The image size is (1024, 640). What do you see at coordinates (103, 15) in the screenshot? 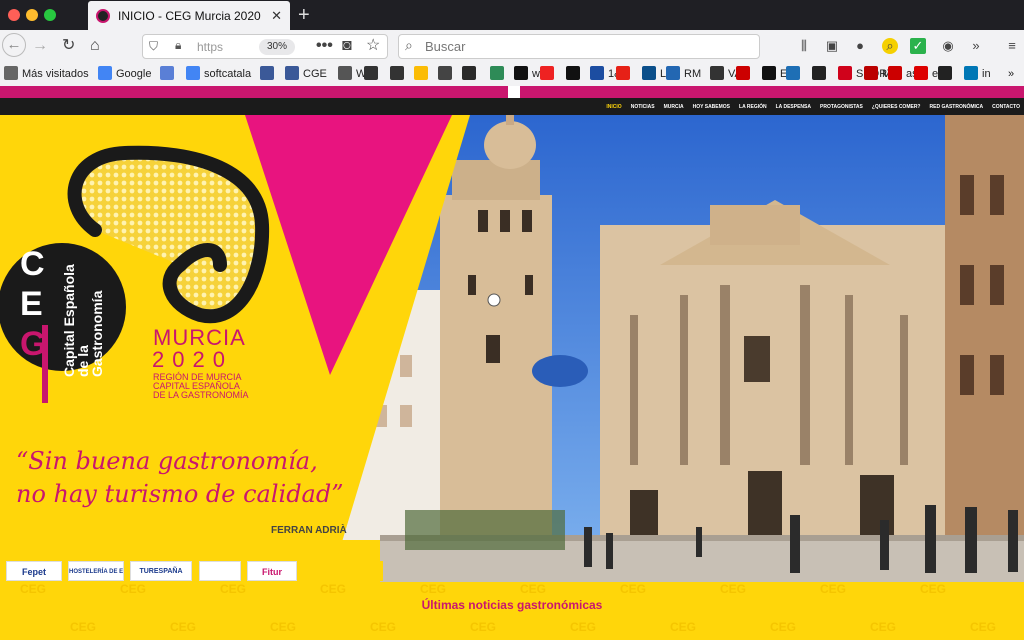
I see `site-favicon-icon` at bounding box center [103, 15].